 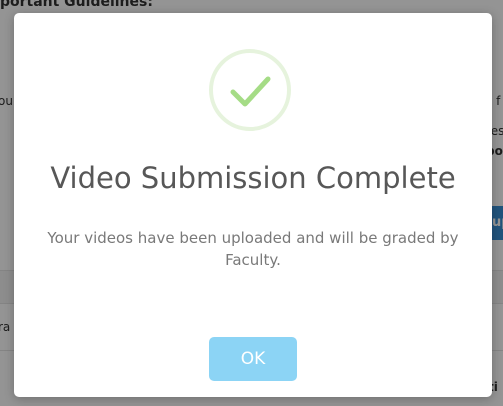 What do you see at coordinates (253, 359) in the screenshot?
I see `ok-button: OK` at bounding box center [253, 359].